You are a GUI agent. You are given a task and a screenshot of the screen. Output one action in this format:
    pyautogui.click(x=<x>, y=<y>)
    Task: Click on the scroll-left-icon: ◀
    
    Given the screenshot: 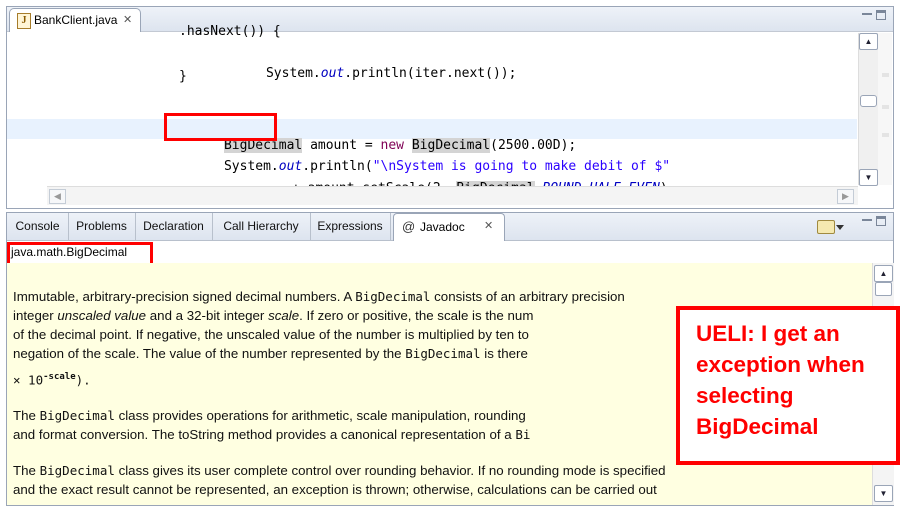 What is the action you would take?
    pyautogui.click(x=57, y=196)
    